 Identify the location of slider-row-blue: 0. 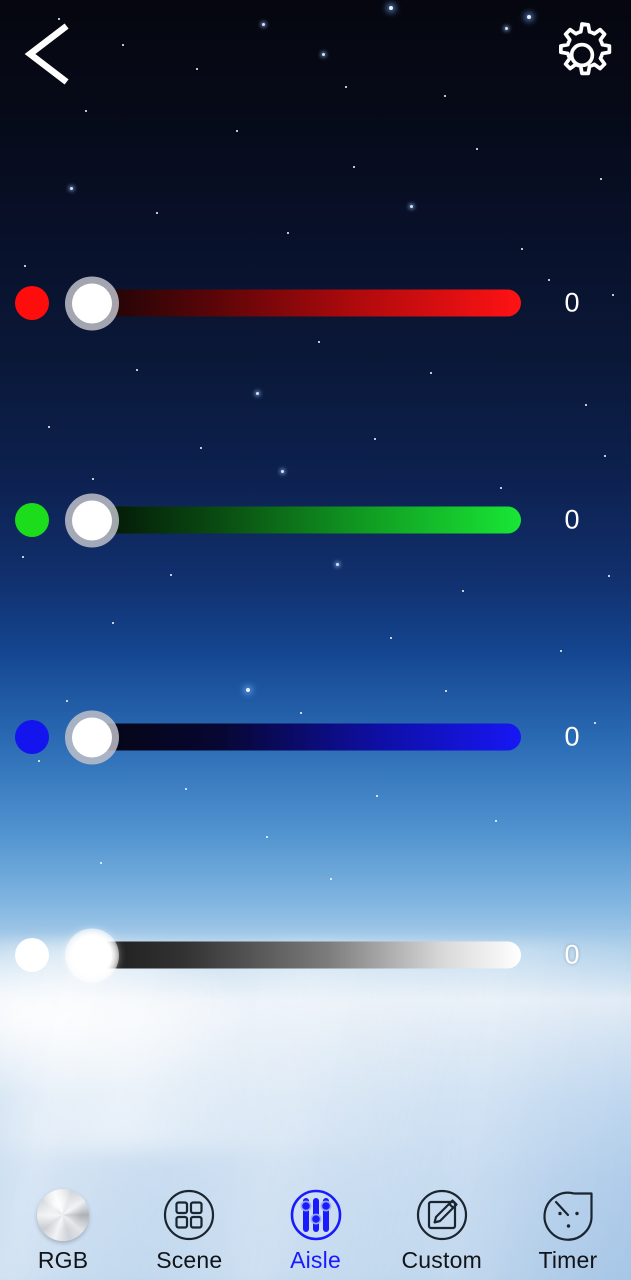
(315, 737).